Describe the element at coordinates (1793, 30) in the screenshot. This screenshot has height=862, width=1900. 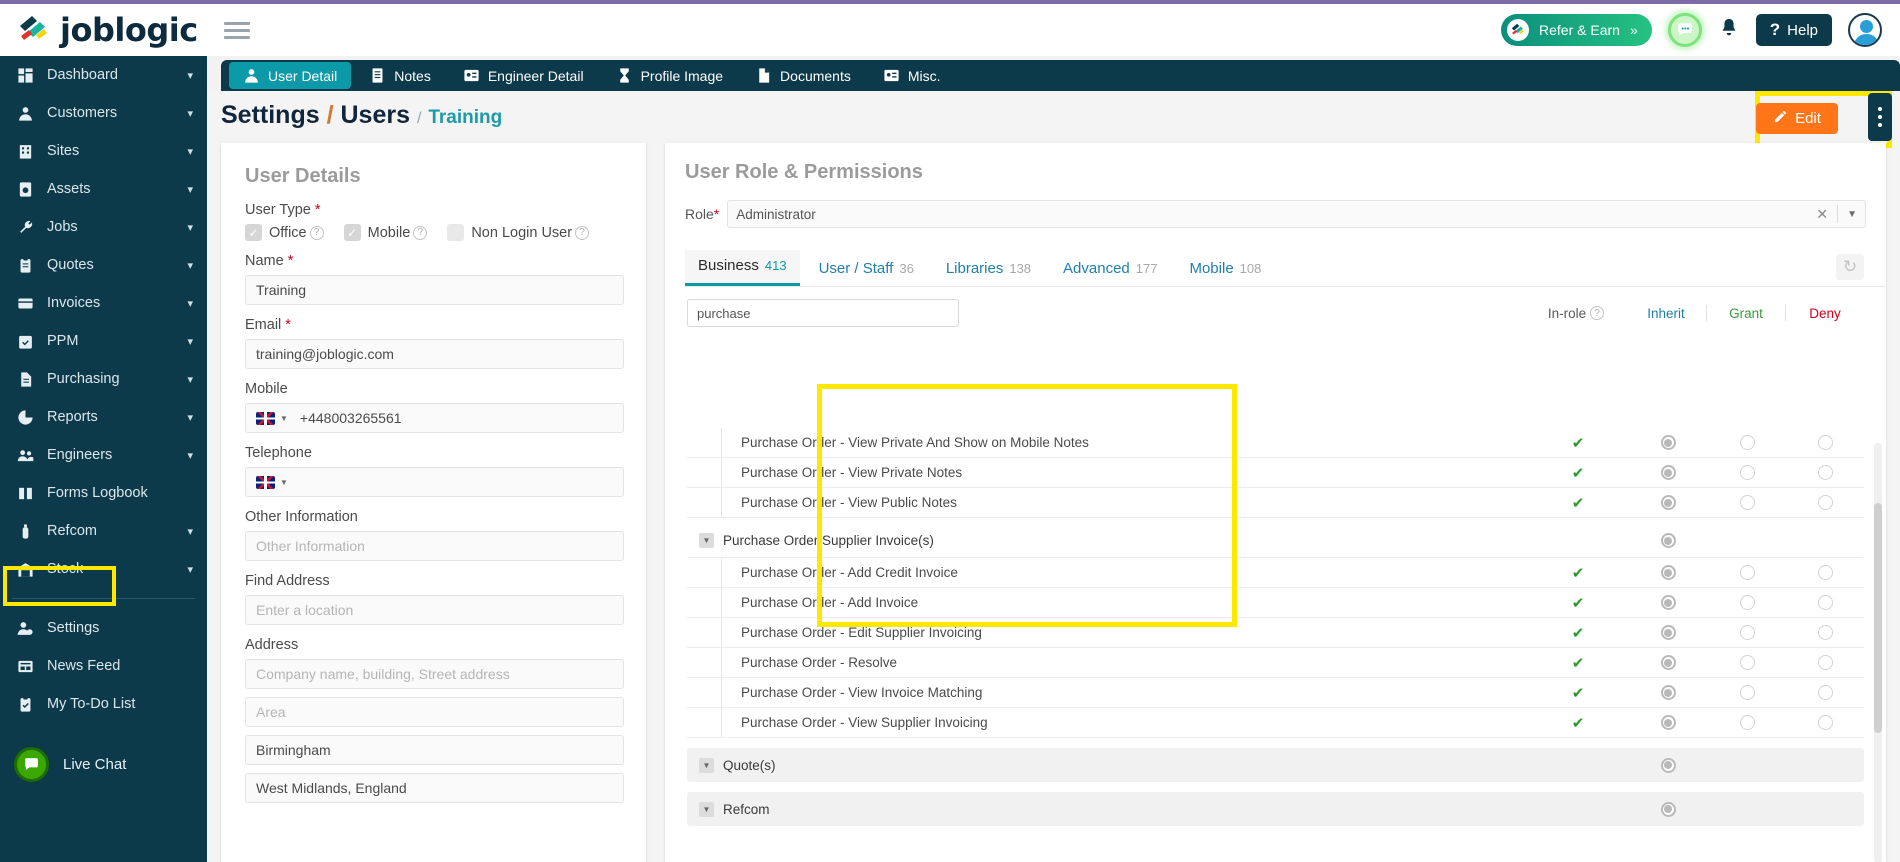
I see `help-button: ? Help` at that location.